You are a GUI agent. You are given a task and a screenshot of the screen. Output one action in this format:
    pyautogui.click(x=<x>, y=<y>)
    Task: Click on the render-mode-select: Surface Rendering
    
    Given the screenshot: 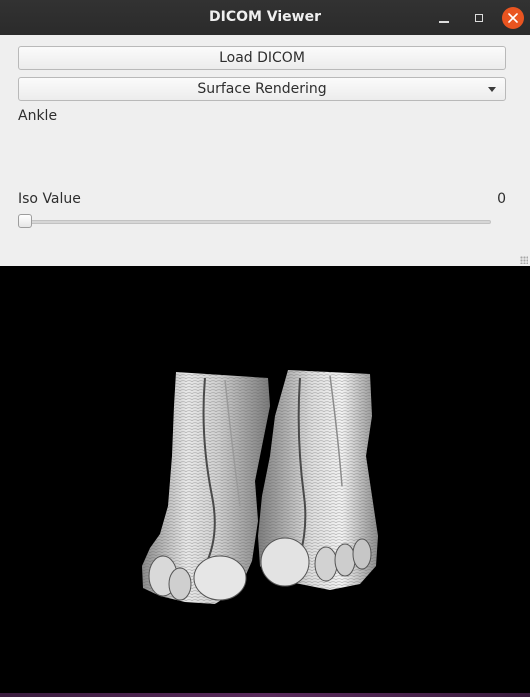 What is the action you would take?
    pyautogui.click(x=262, y=89)
    